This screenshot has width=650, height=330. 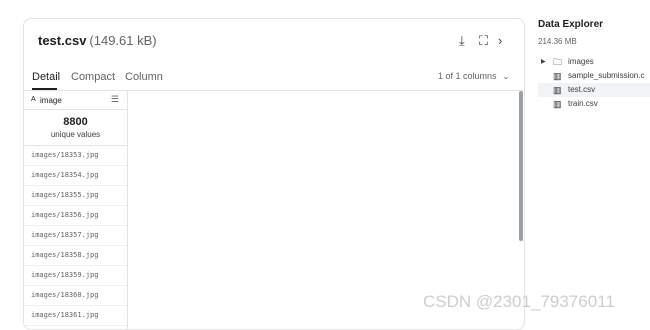 I want to click on table-row: images/18356.jpg, so click(x=75, y=216).